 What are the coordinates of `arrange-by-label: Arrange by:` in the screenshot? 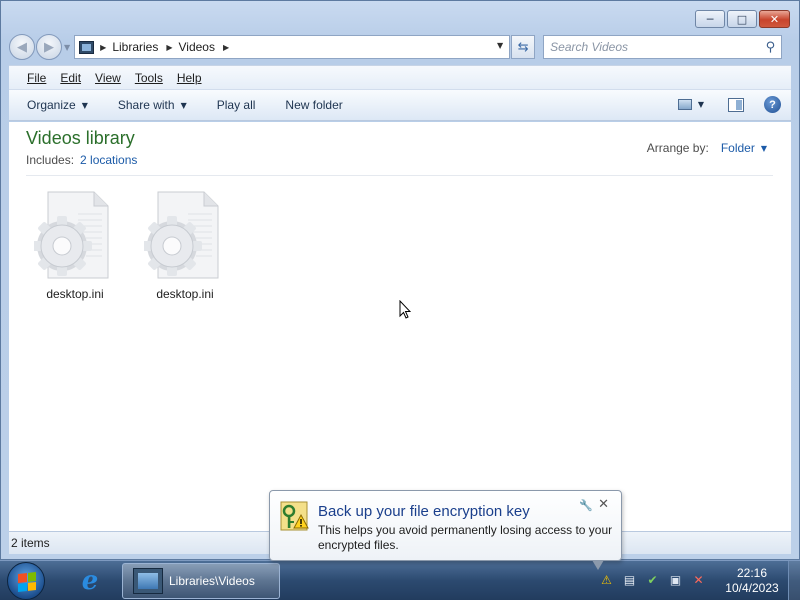 It's located at (677, 148).